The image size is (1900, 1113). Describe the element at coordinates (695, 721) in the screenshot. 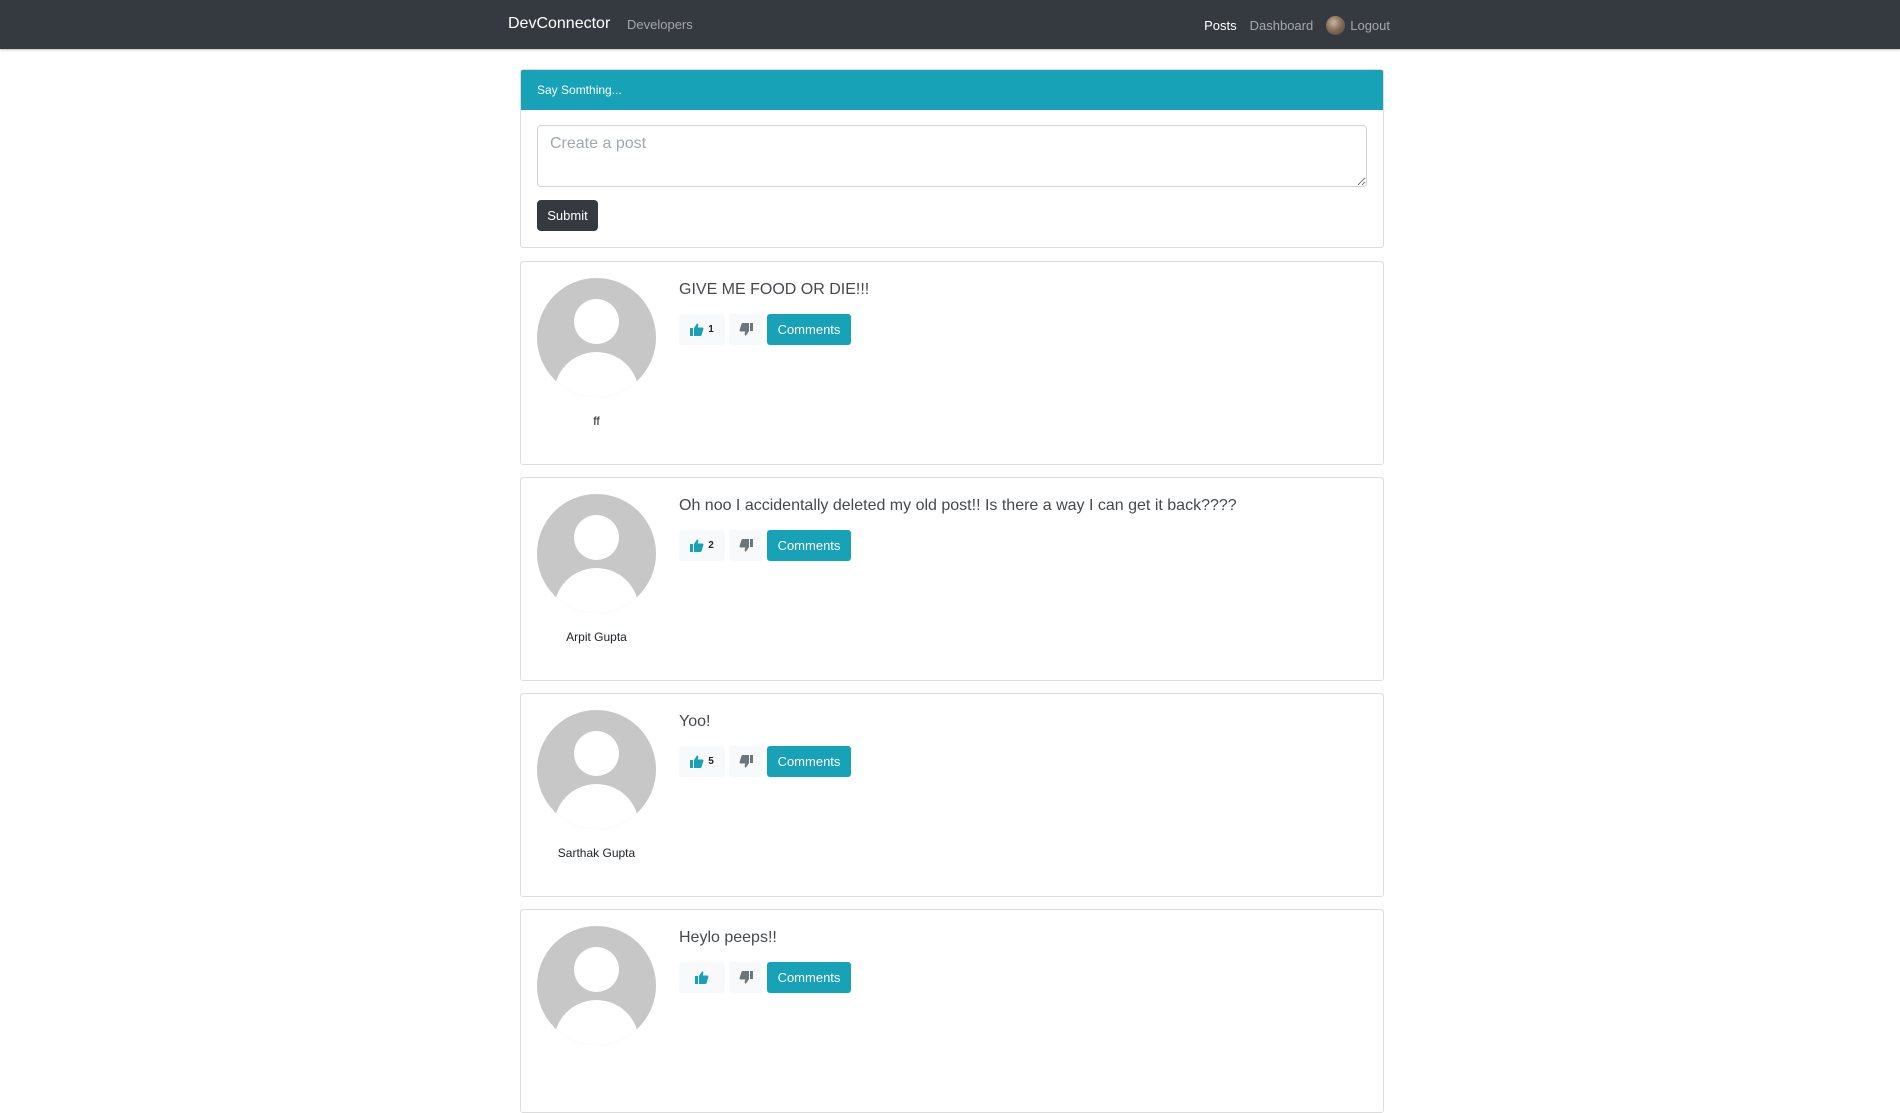

I see `post-text: Yoo!` at that location.